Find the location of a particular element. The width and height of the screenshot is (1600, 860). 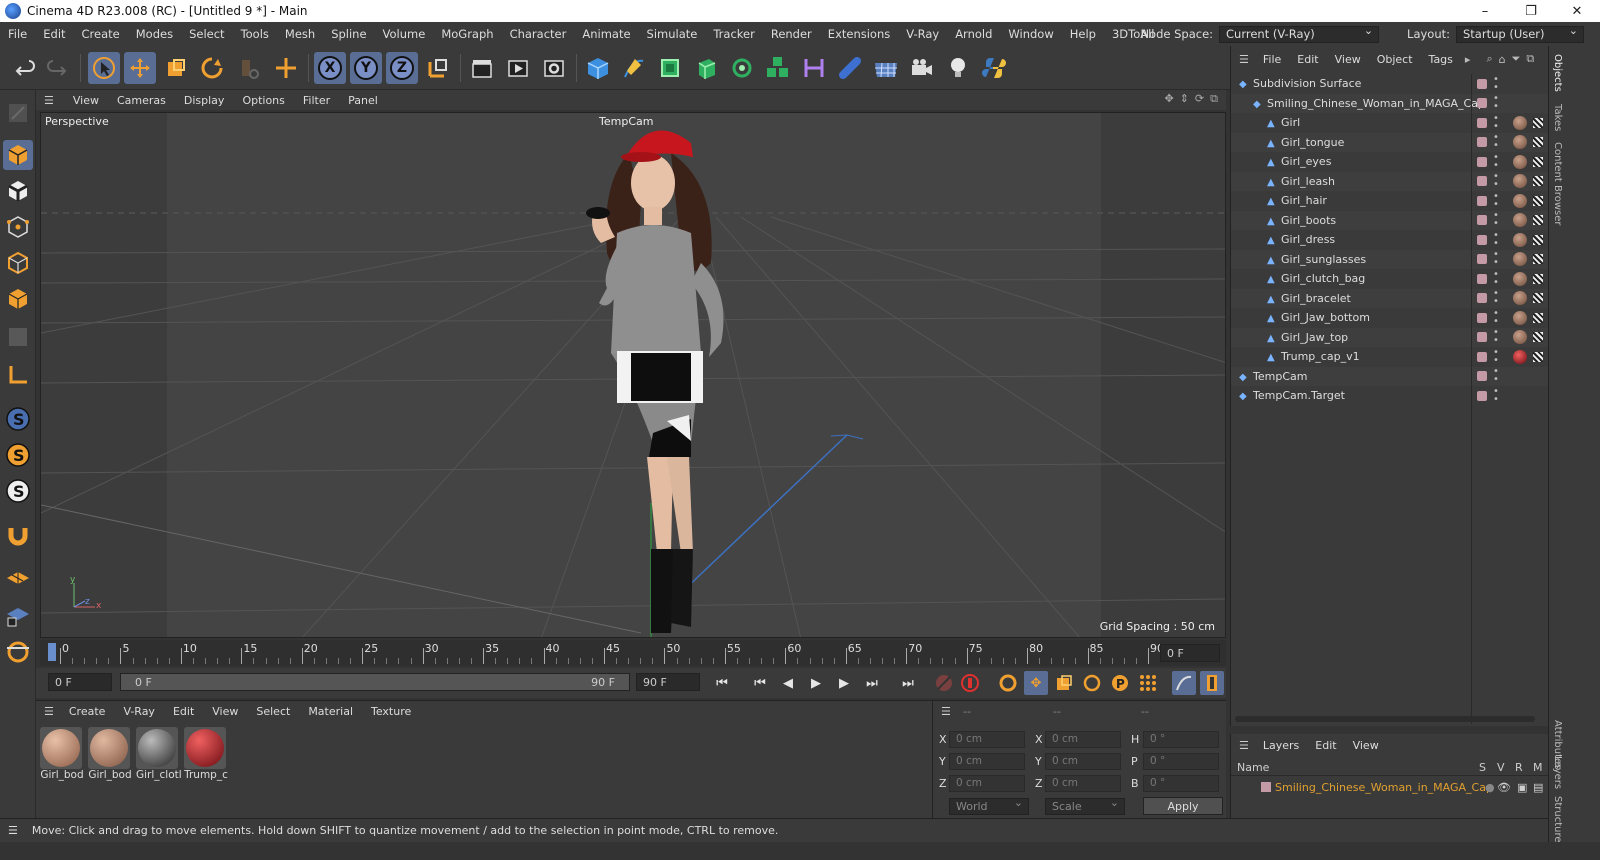

polygon-mode-button is located at coordinates (18, 299).